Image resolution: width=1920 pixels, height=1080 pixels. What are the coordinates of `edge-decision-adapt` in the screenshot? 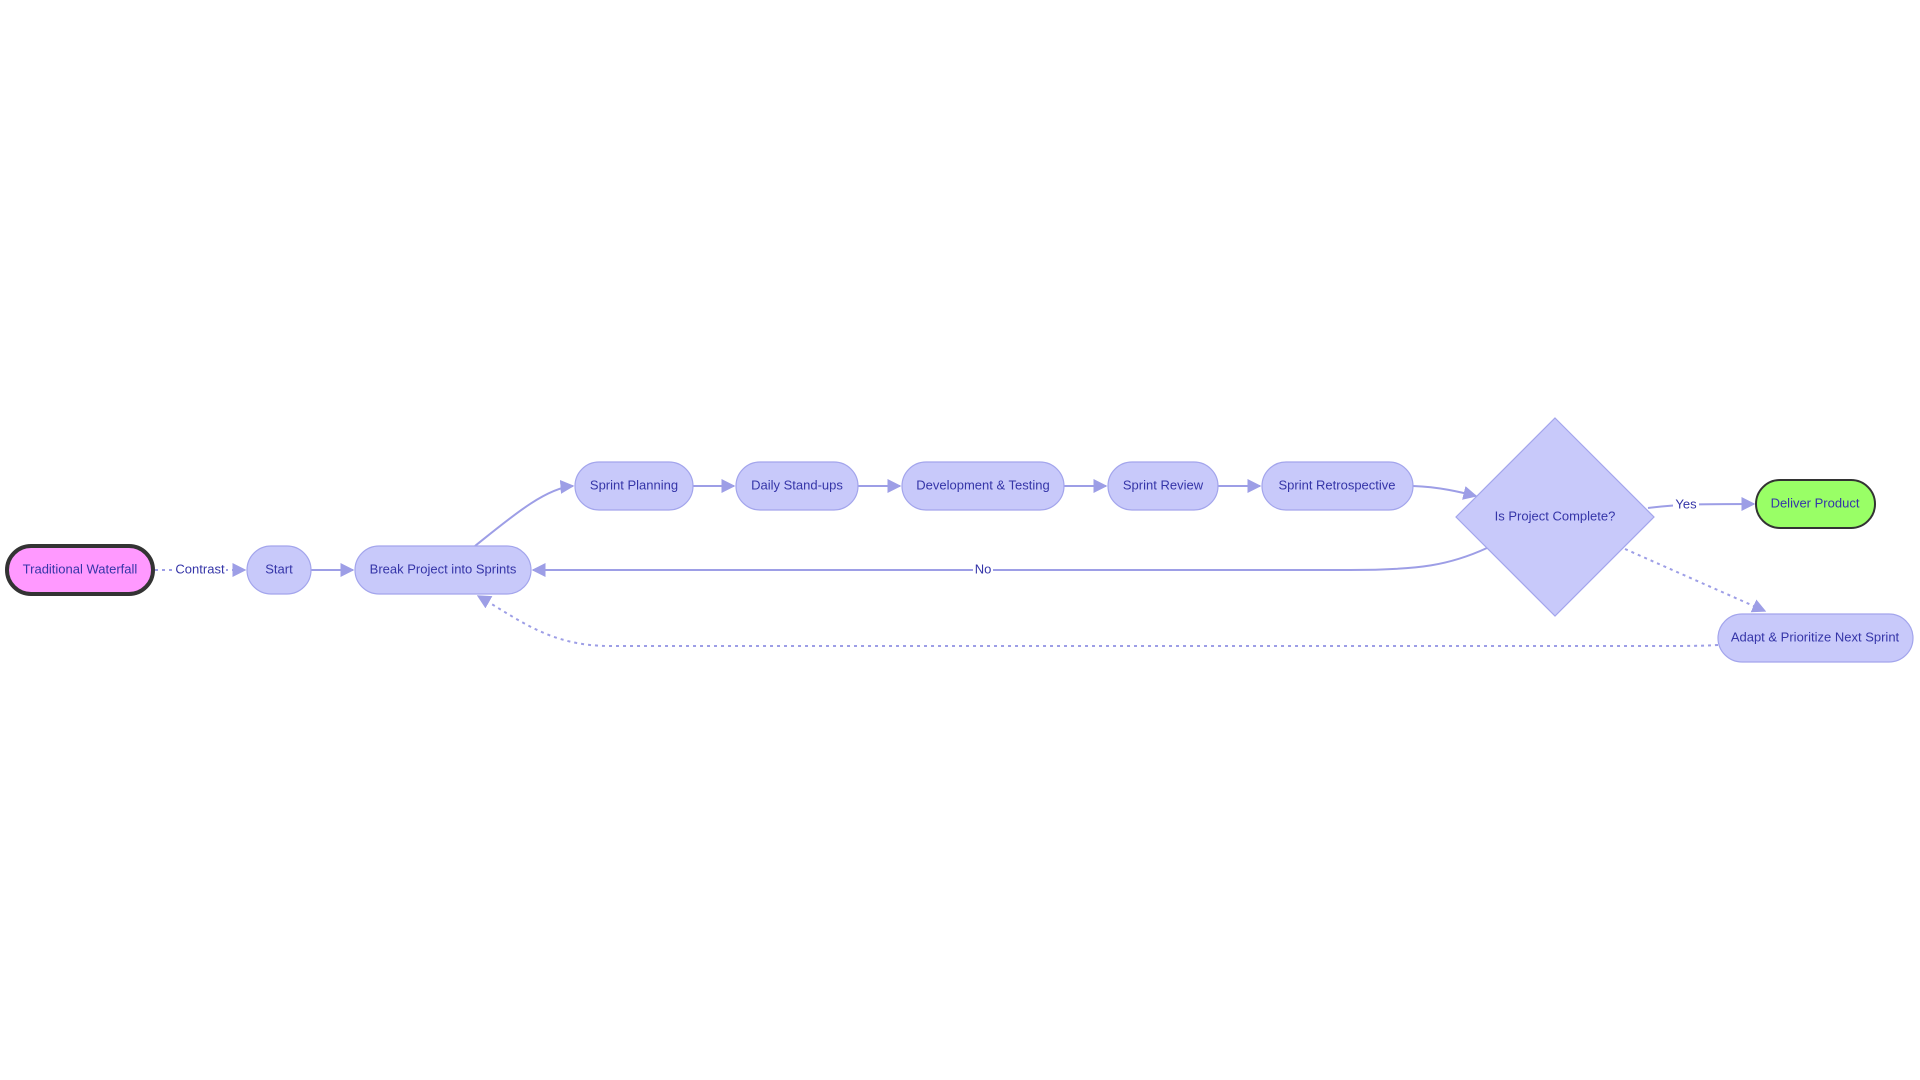 It's located at (1695, 580).